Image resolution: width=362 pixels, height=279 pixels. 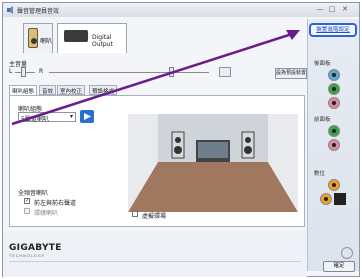 What do you see at coordinates (322, 120) in the screenshot?
I see `front-panel-label: 前面板` at bounding box center [322, 120].